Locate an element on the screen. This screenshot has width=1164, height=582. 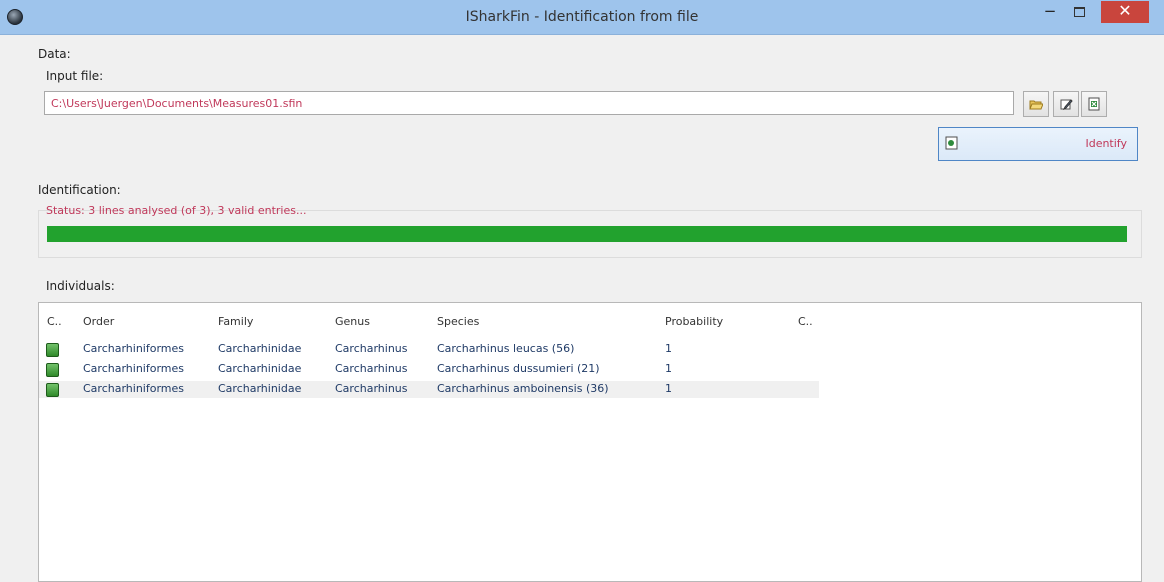
title-bar: ISharkFin - Identification from file − ✕ is located at coordinates (582, 17).